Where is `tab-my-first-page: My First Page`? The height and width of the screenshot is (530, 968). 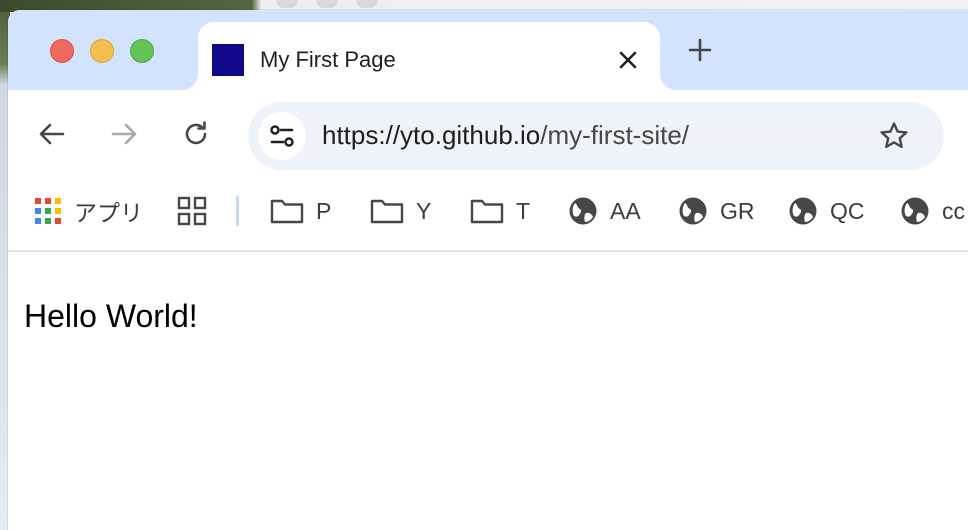
tab-my-first-page: My First Page is located at coordinates (429, 56).